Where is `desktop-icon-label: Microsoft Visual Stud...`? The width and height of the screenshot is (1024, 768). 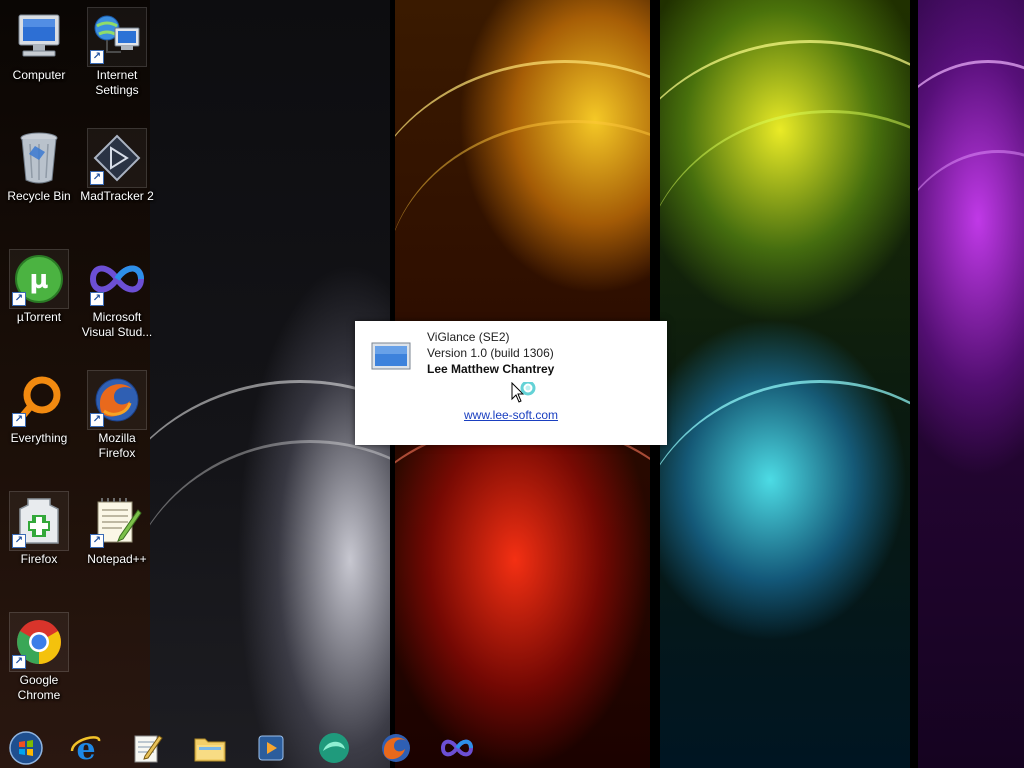 desktop-icon-label: Microsoft Visual Stud... is located at coordinates (117, 324).